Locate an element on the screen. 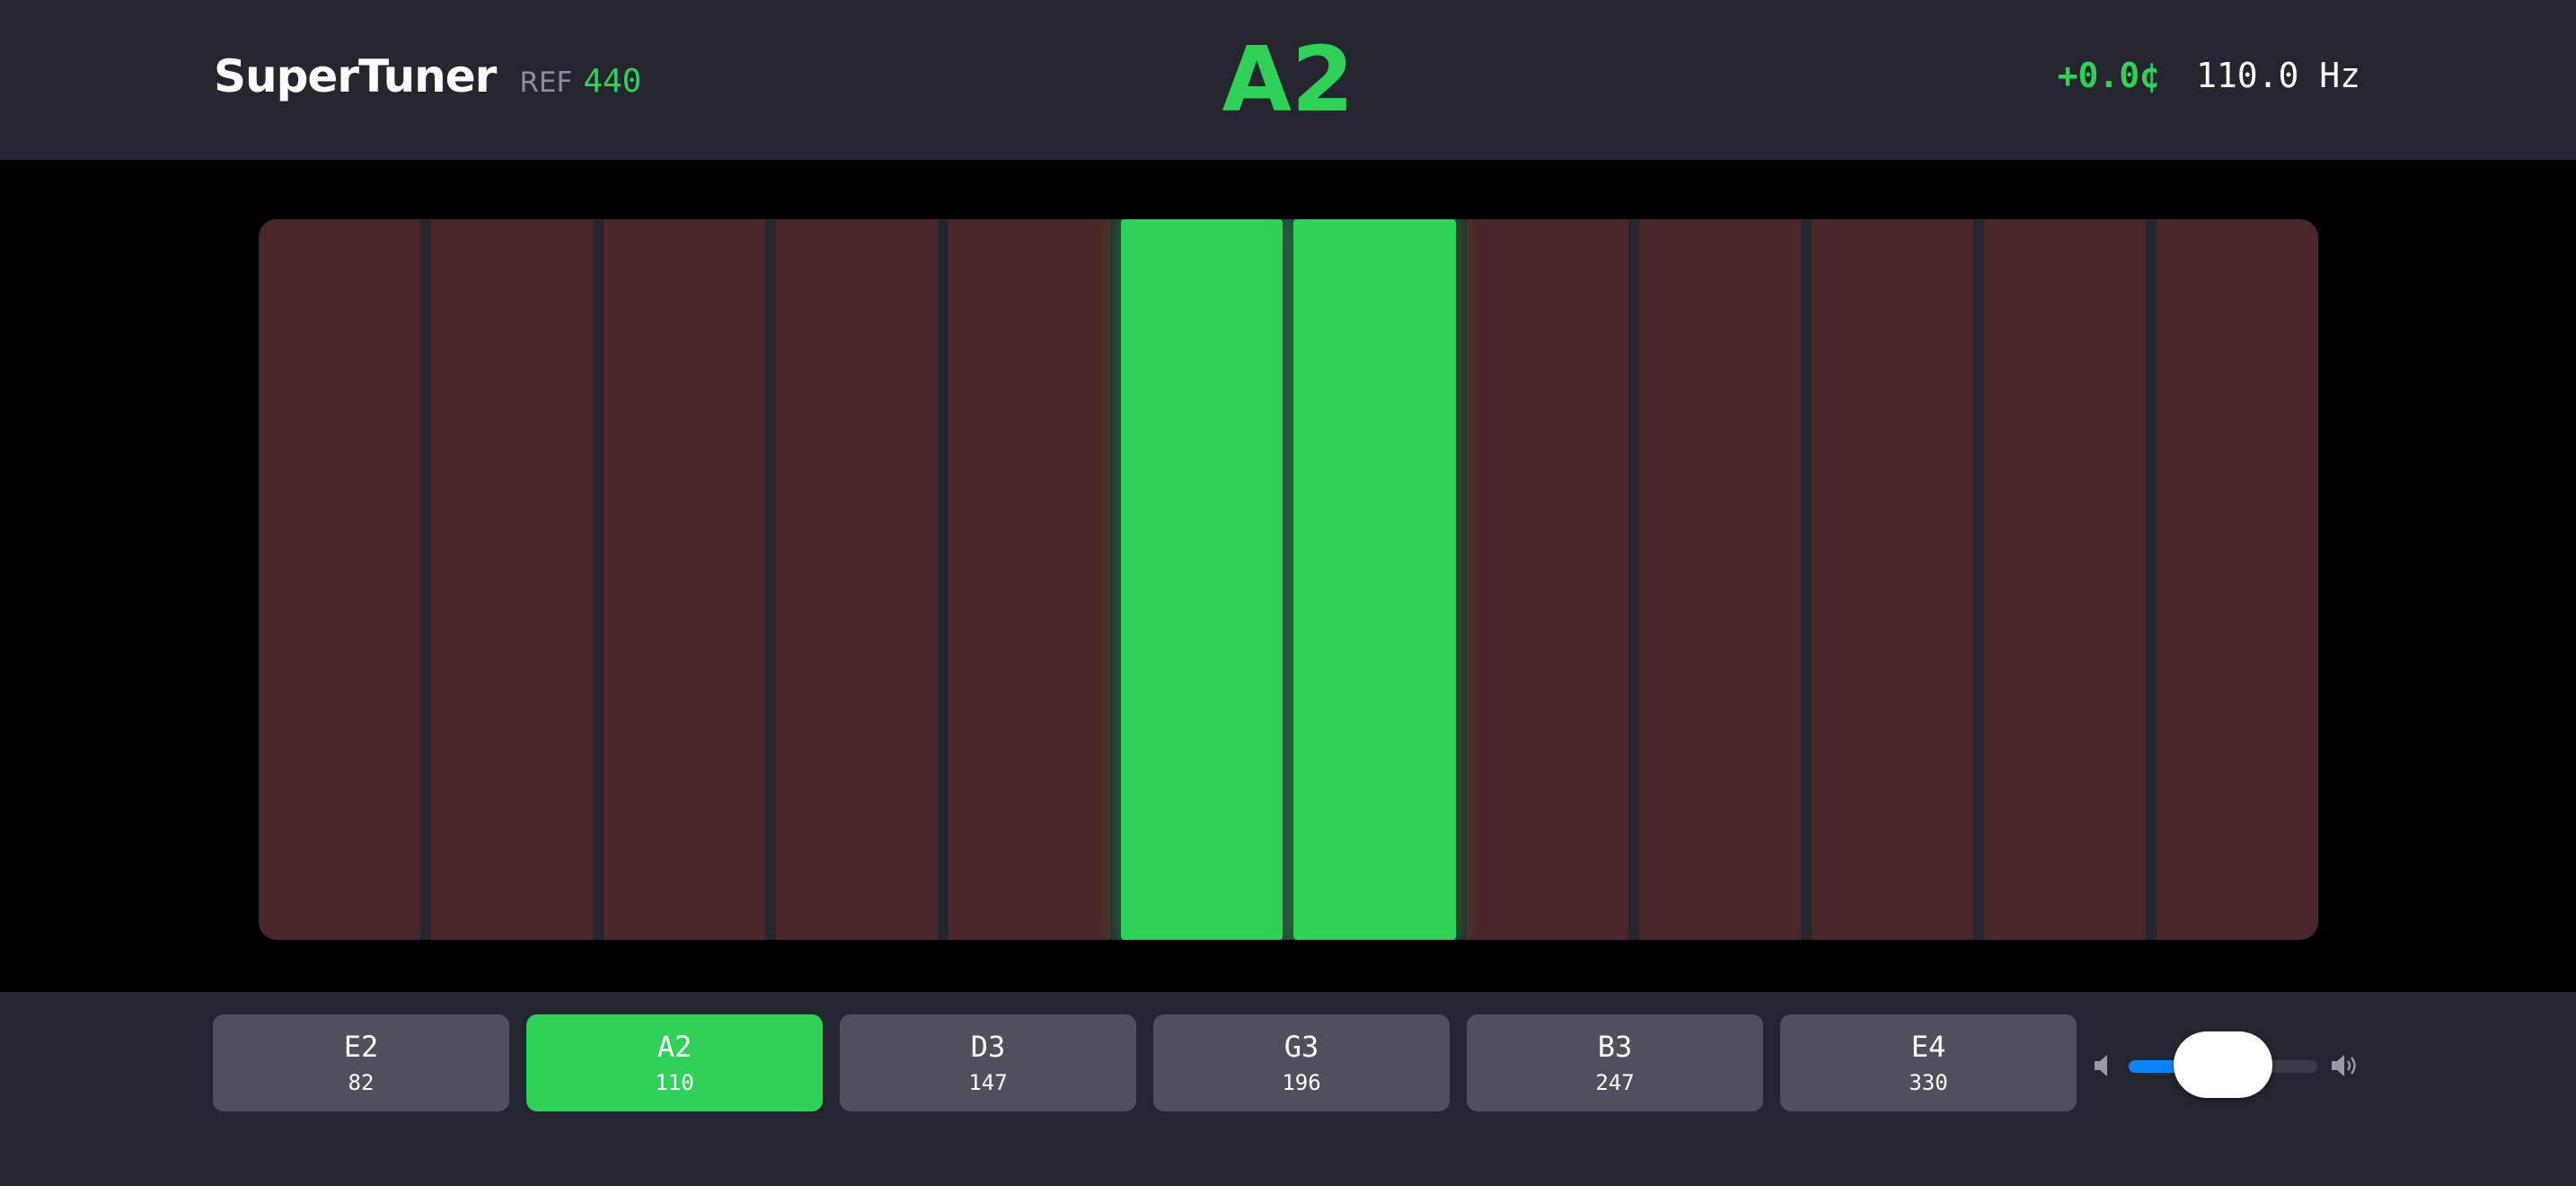 The height and width of the screenshot is (1186, 2576). reference-label: REF is located at coordinates (546, 82).